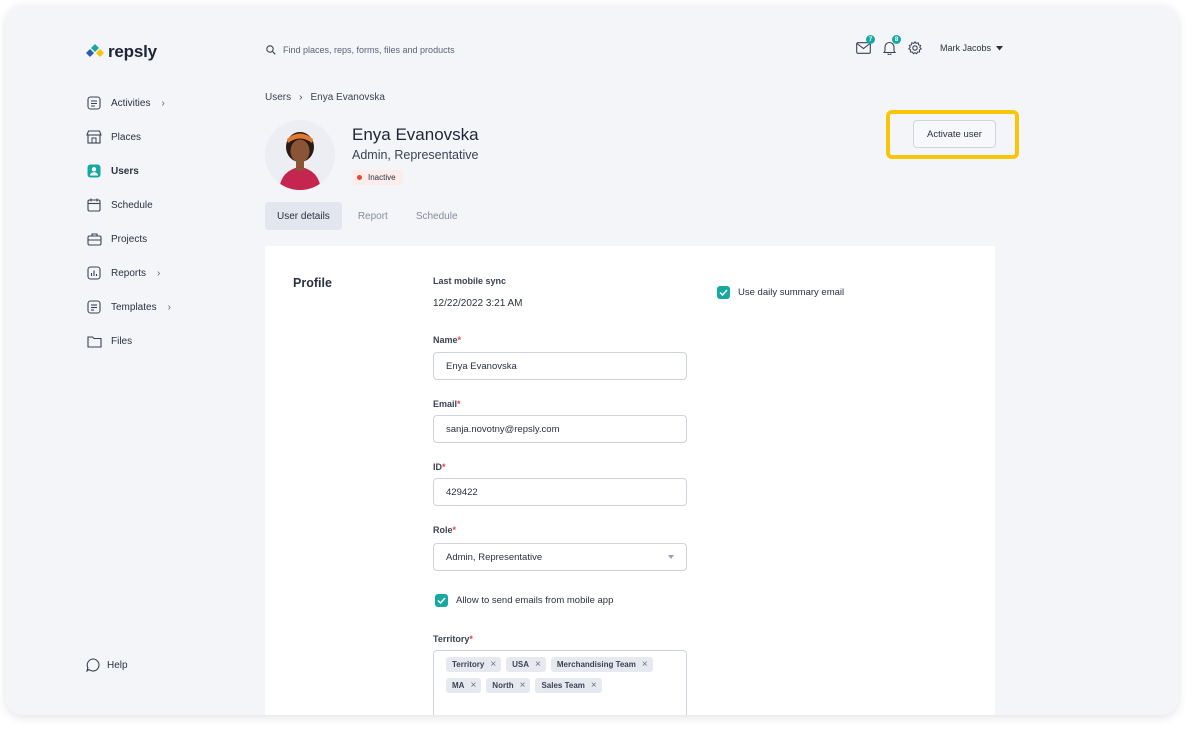  What do you see at coordinates (870, 39) in the screenshot?
I see `messages-badge: 7` at bounding box center [870, 39].